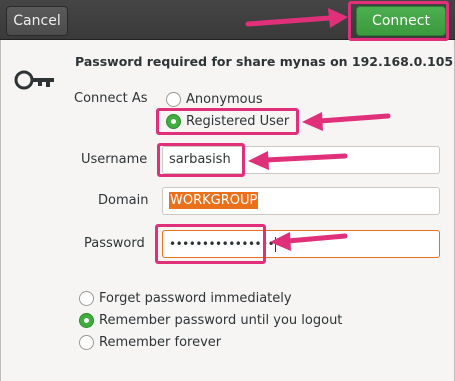  Describe the element at coordinates (34, 80) in the screenshot. I see `key-icon` at that location.